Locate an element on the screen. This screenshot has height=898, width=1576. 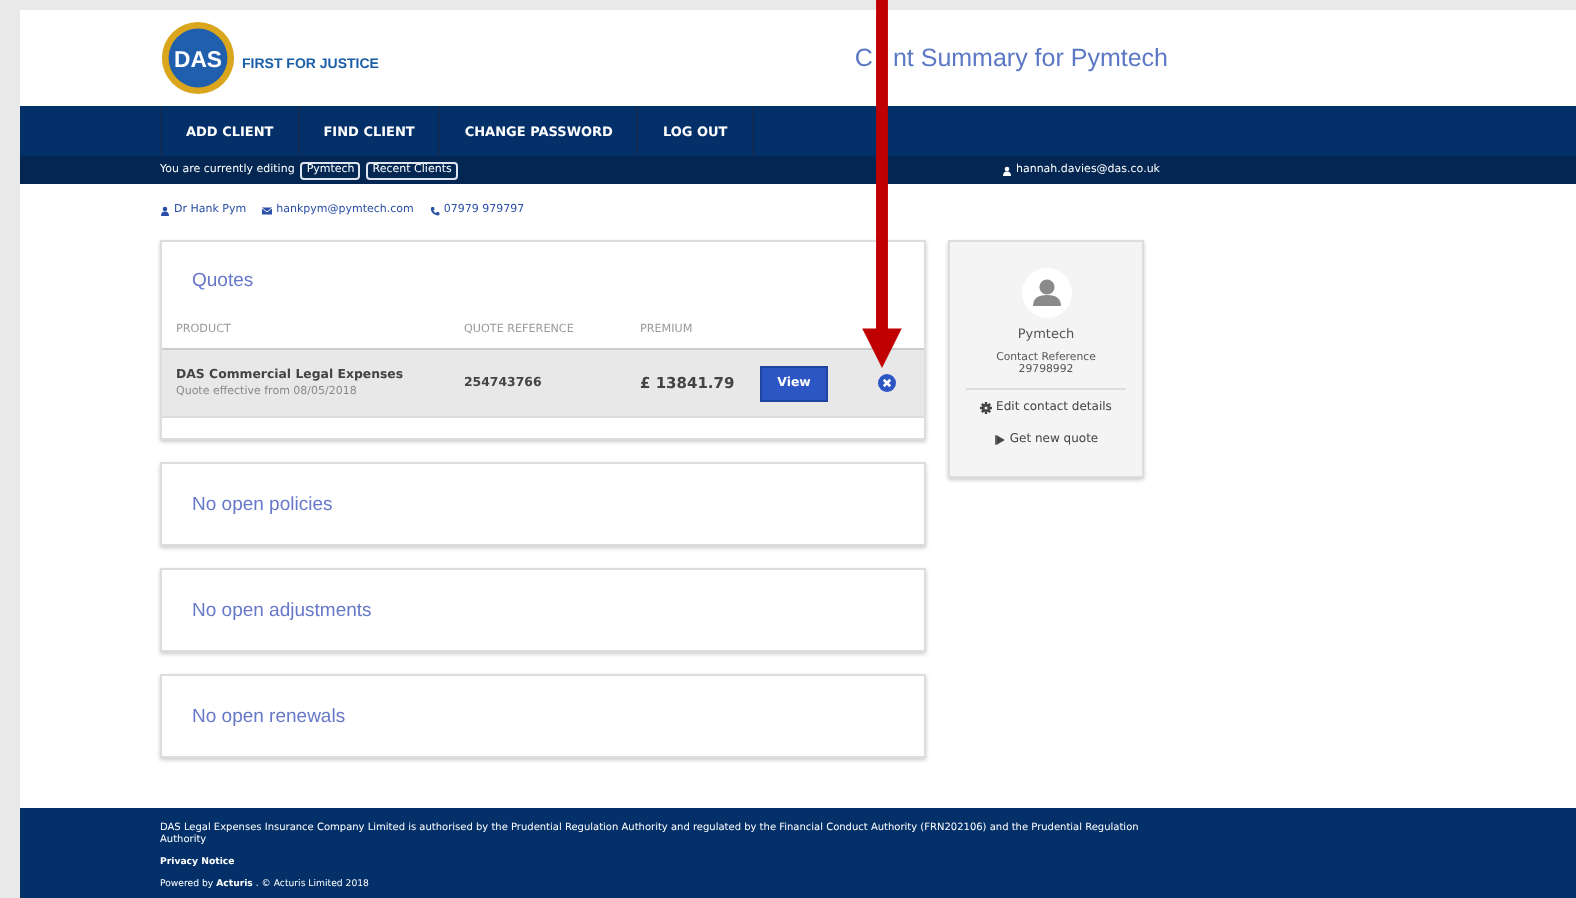
logo: DAS is located at coordinates (198, 58).